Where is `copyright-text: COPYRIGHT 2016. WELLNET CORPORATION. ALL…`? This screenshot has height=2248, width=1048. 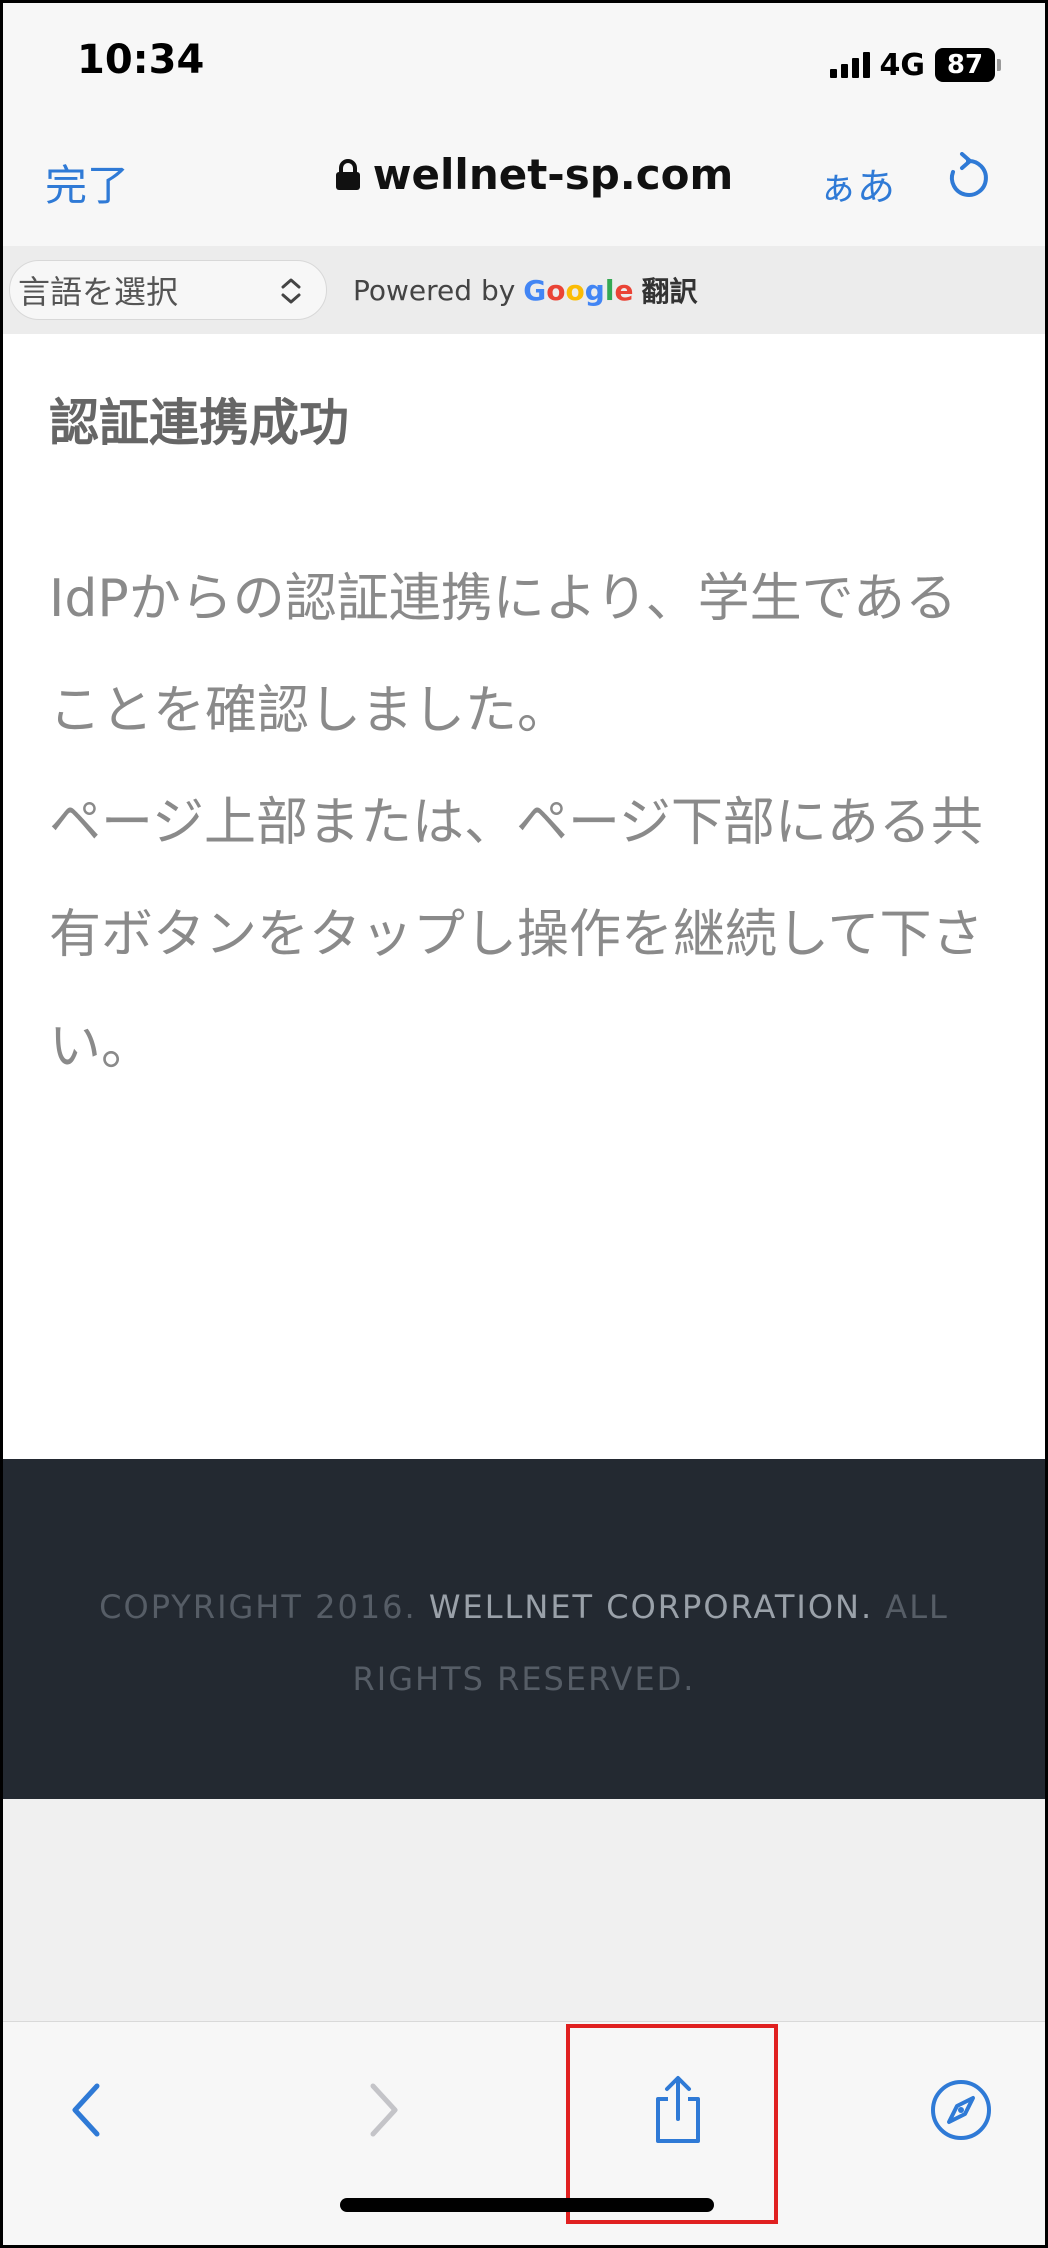
copyright-text: COPYRIGHT 2016. WELLNET CORPORATION. ALL… is located at coordinates (524, 1643).